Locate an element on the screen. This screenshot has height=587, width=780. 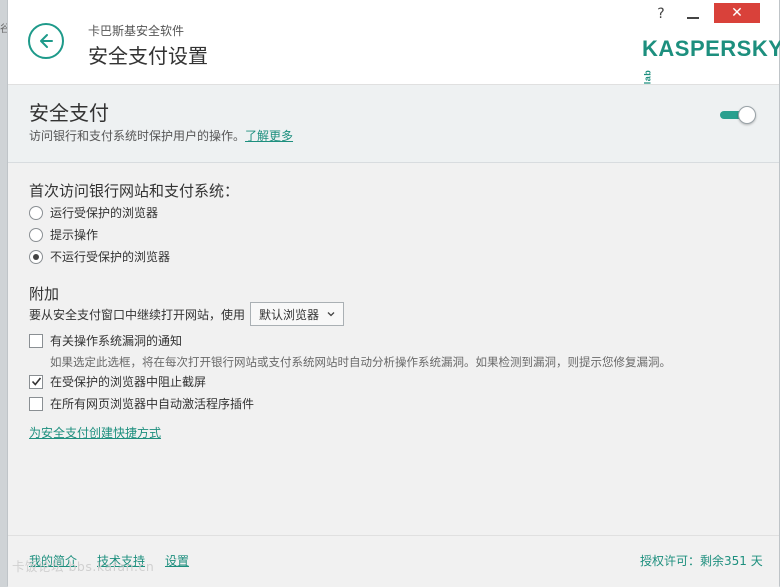
browser-select-value: 默认浏览器 is located at coordinates (289, 314).